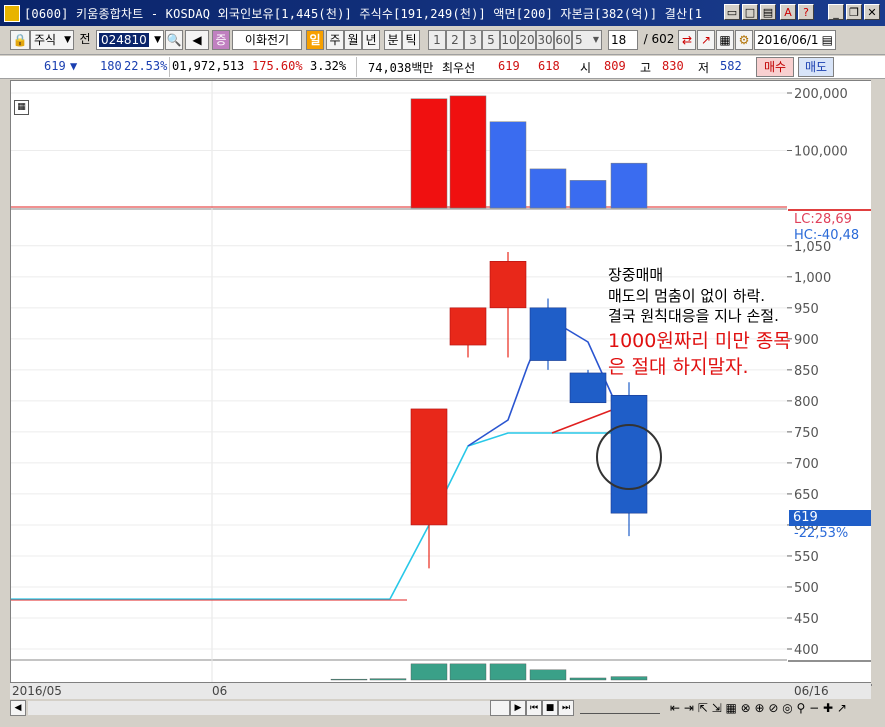 The width and height of the screenshot is (885, 727). I want to click on zoom-slider, so click(620, 708).